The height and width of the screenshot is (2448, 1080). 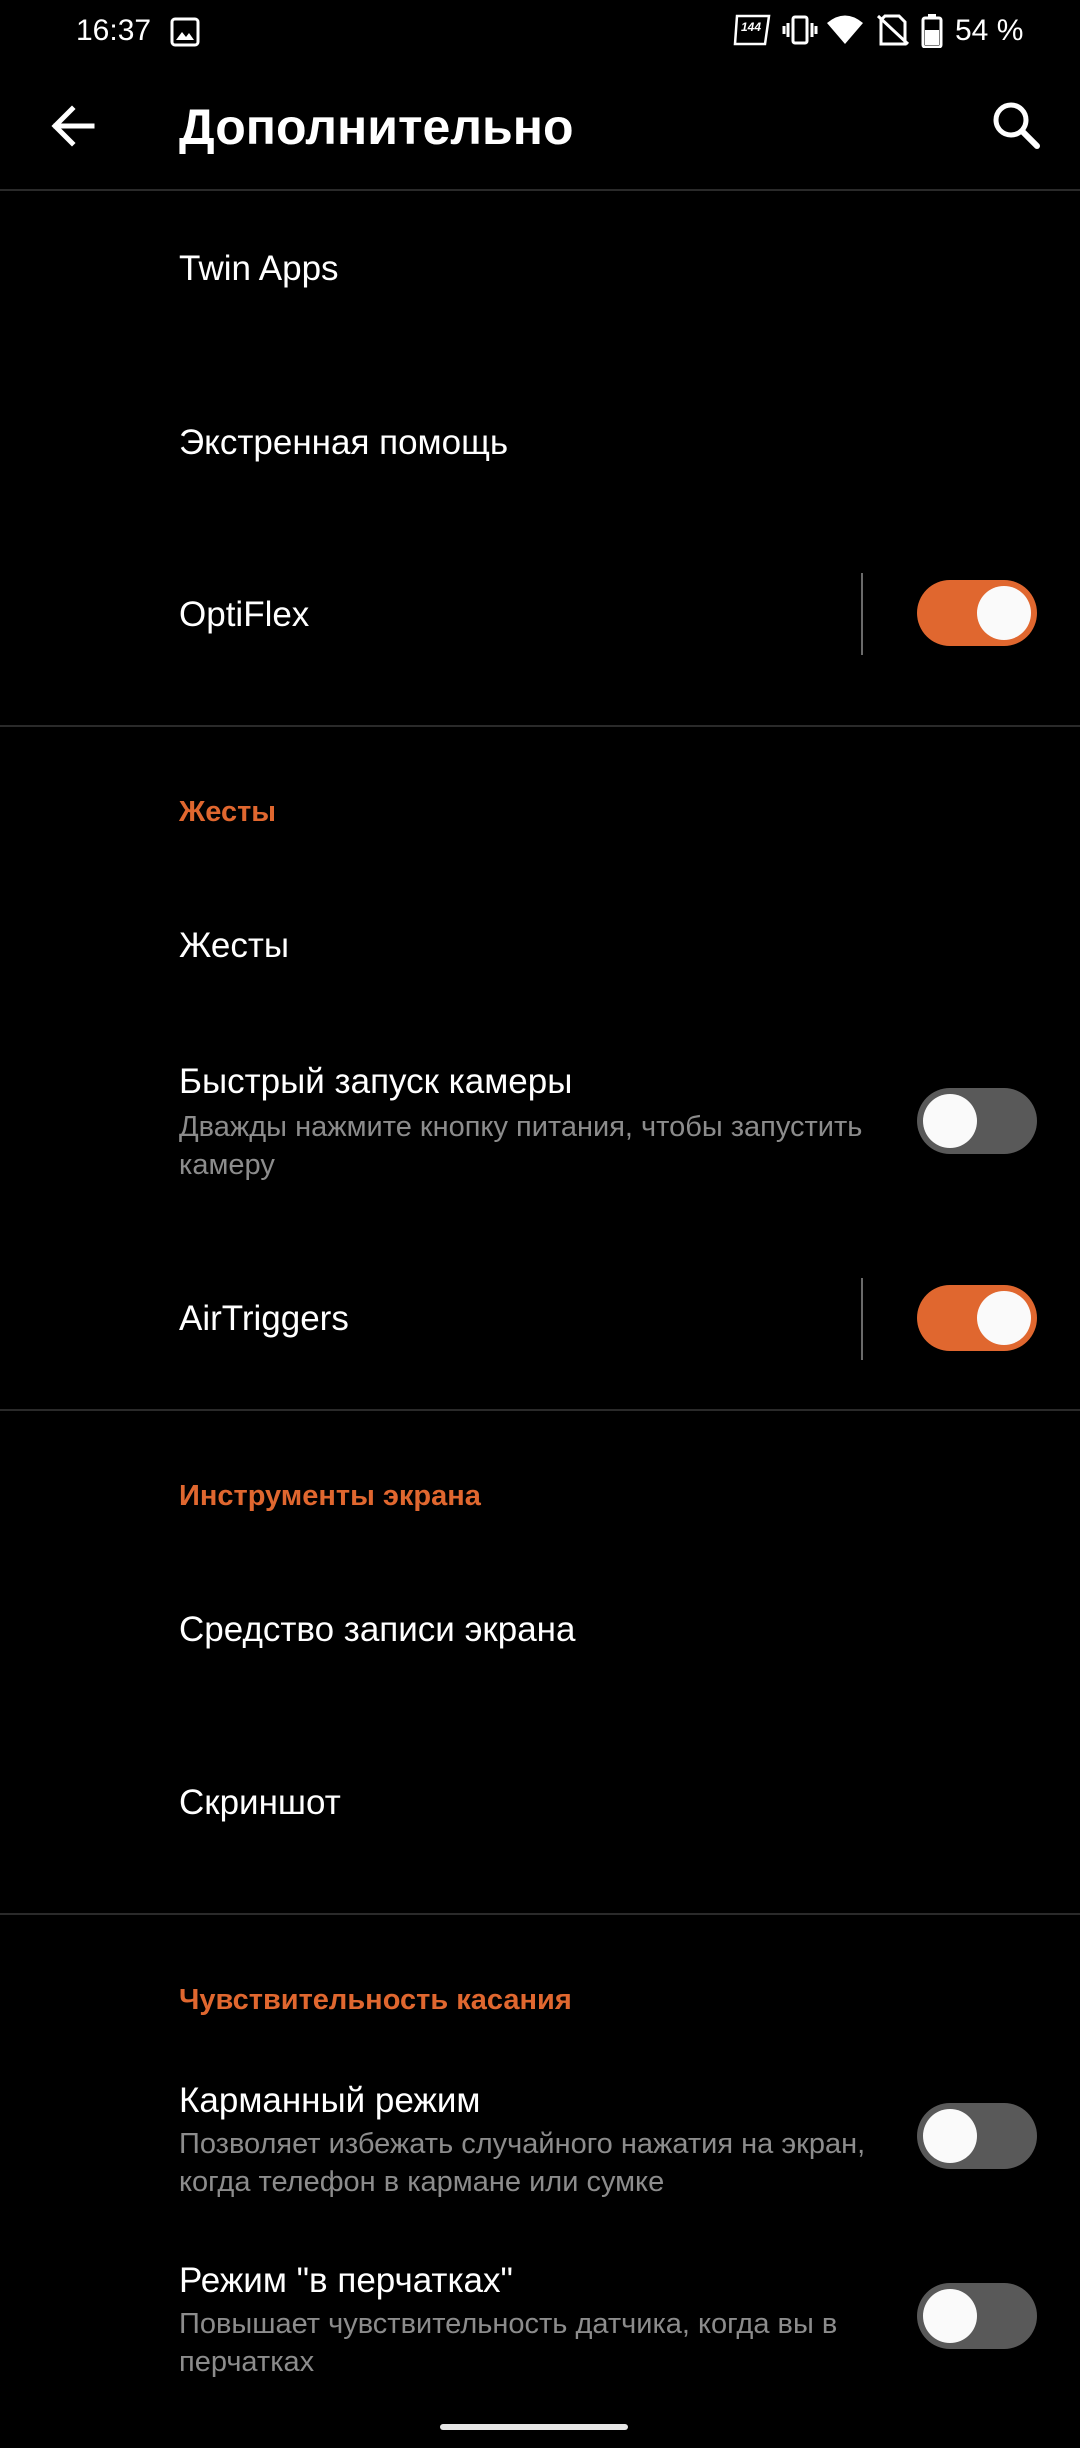 What do you see at coordinates (260, 1802) in the screenshot?
I see `screenshot-title: Скриншот` at bounding box center [260, 1802].